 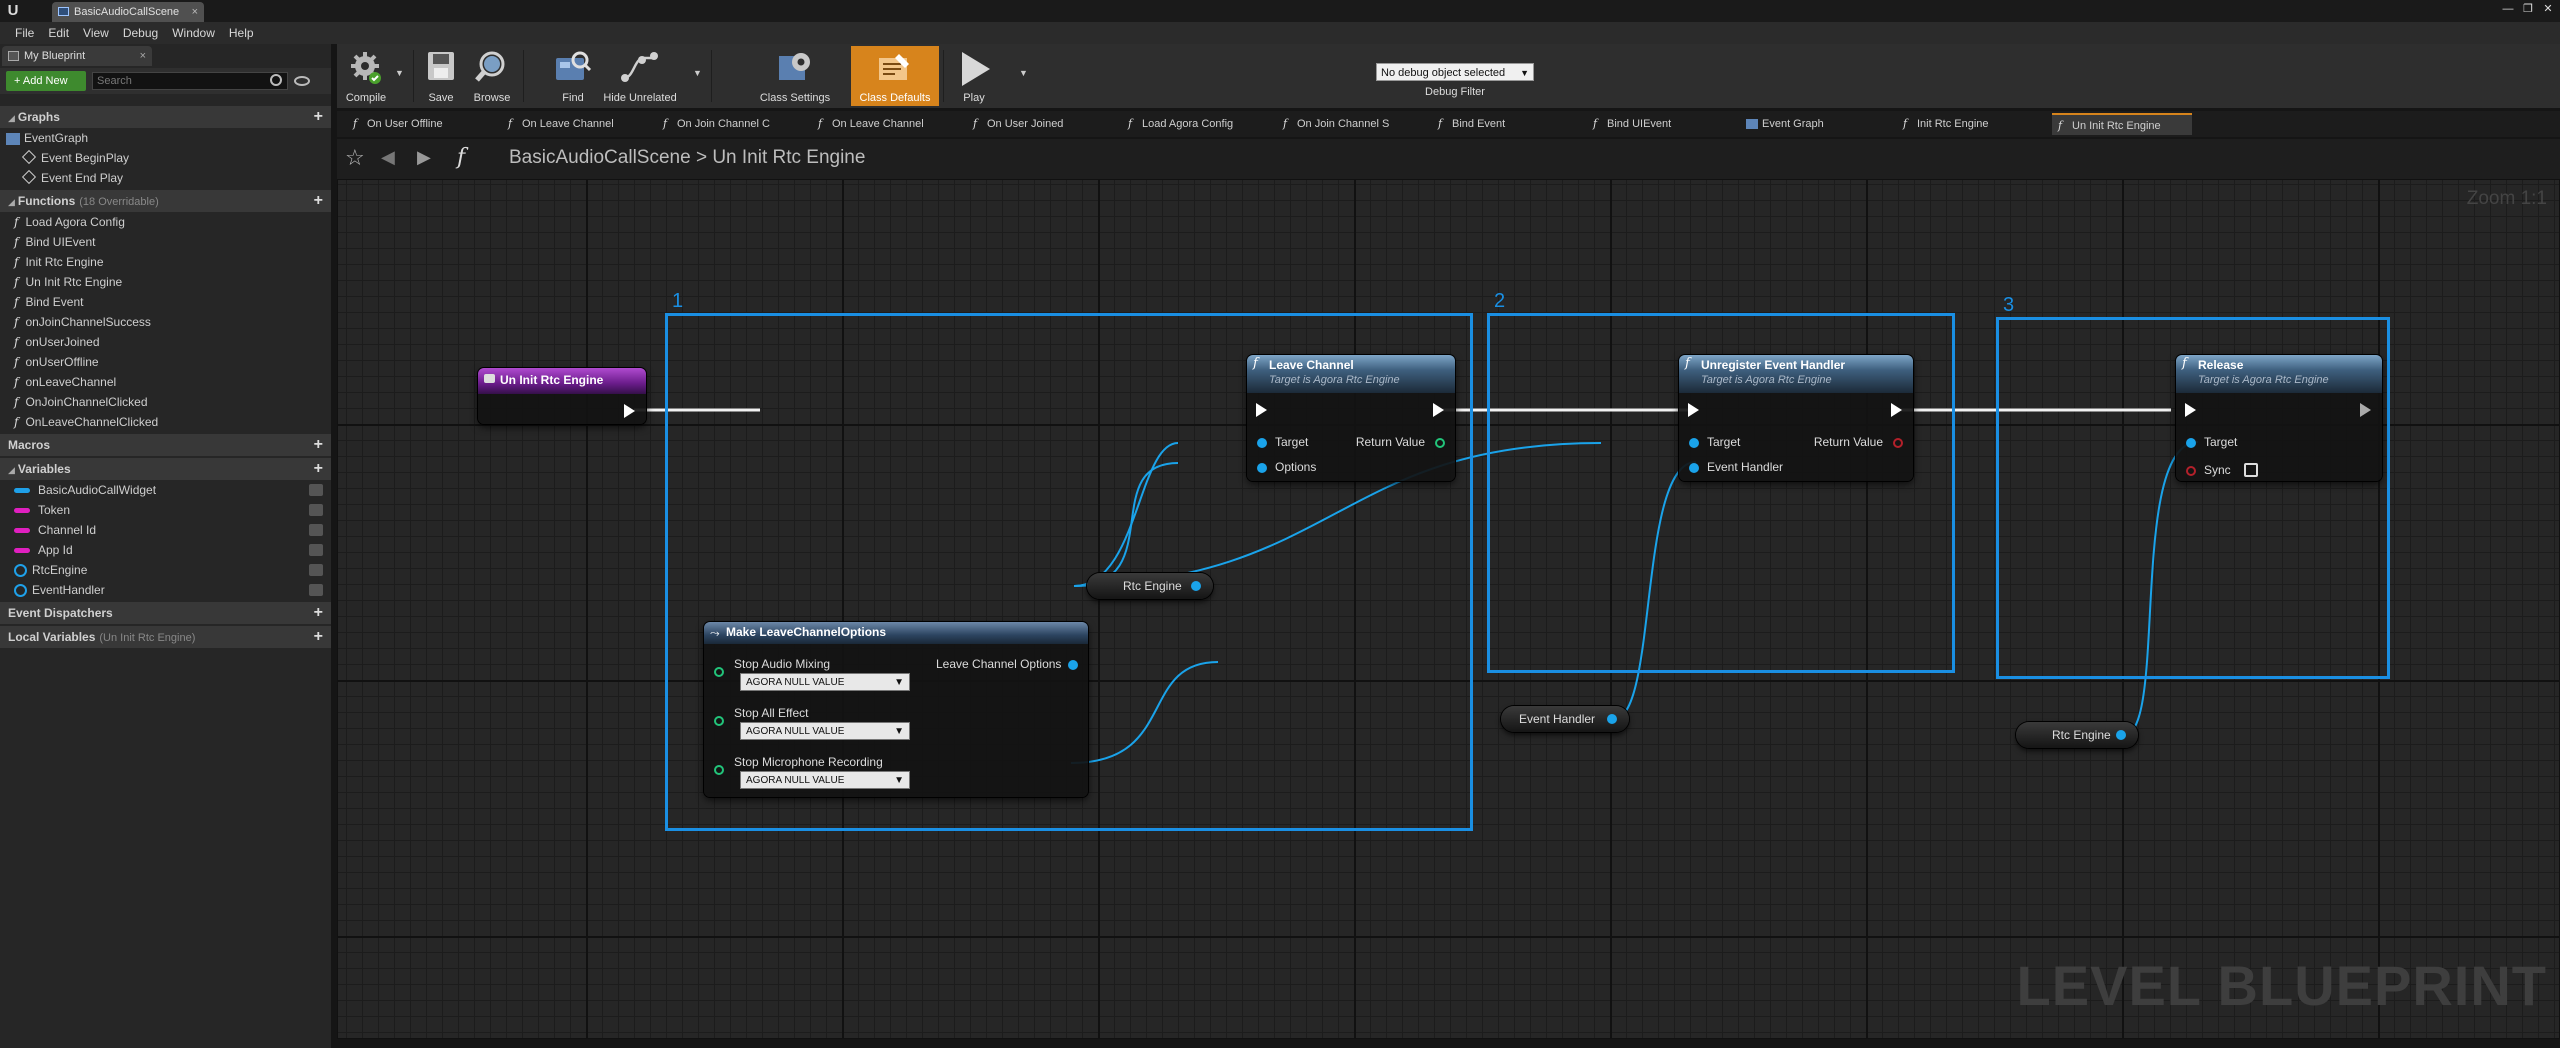 I want to click on graphs-section-header: ◢ Graphs +, so click(x=165, y=117).